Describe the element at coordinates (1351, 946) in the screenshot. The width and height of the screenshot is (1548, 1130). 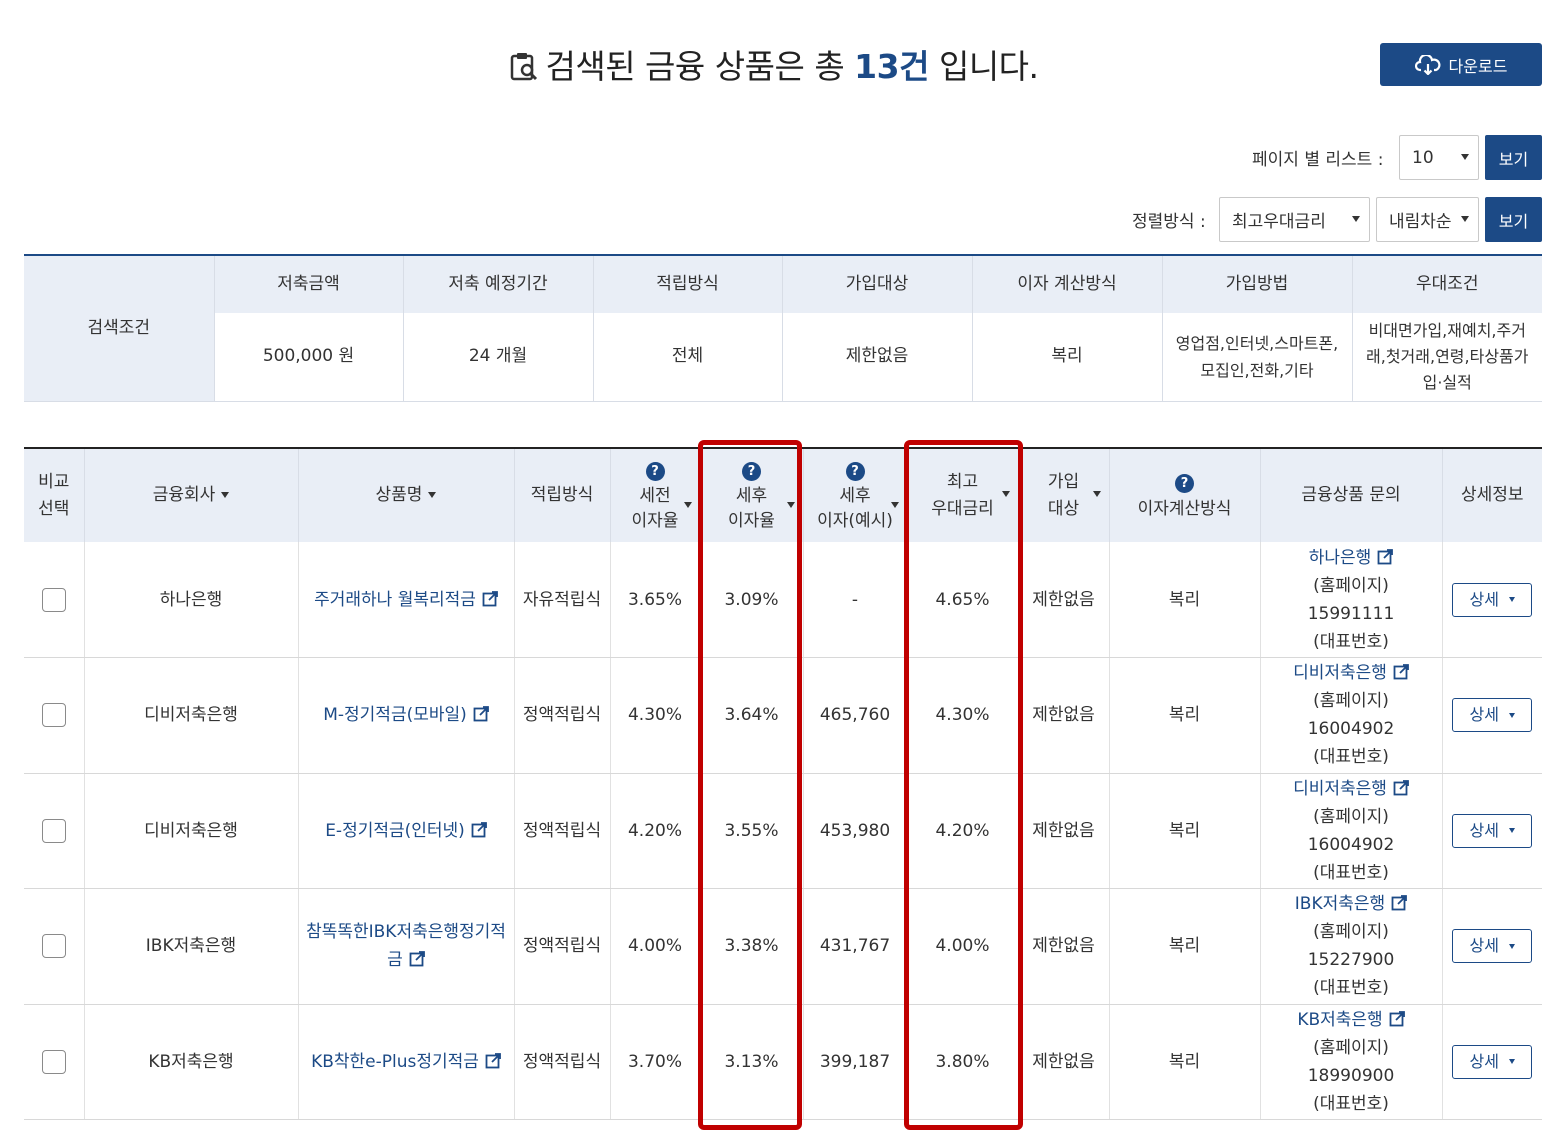
I see `inquiry-cell: IBK저축은행 (홈페이지) 15227900 (대표번호)` at that location.